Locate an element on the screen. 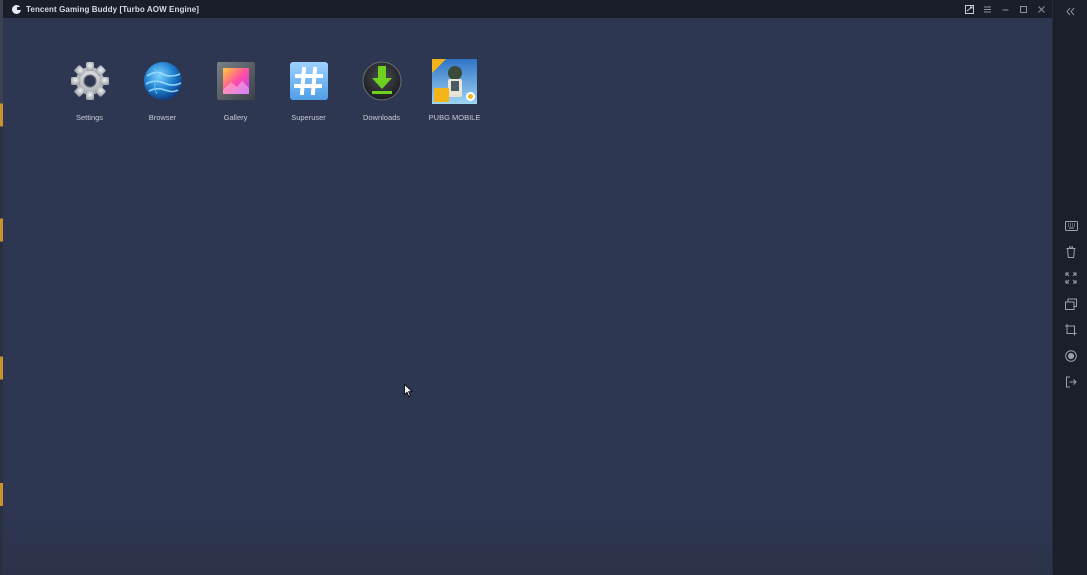 The width and height of the screenshot is (1087, 575). menu-icon is located at coordinates (987, 9).